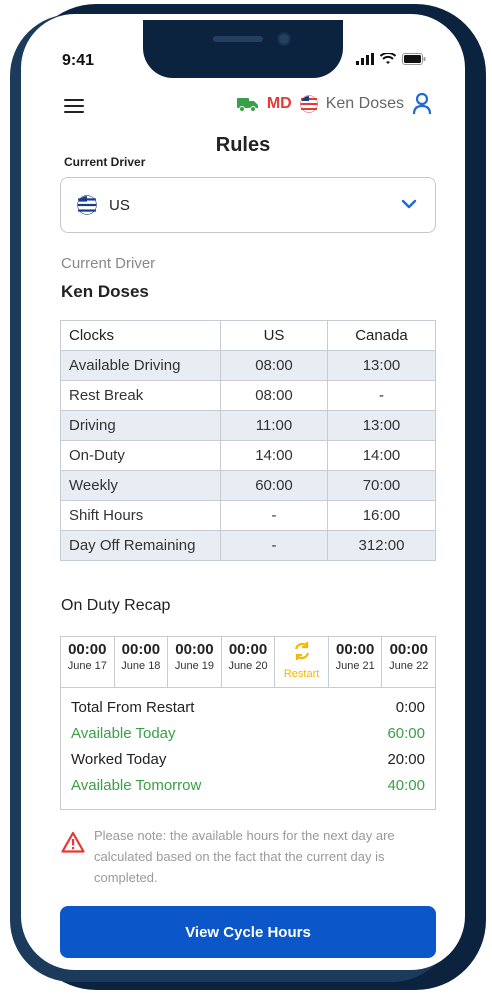 Image resolution: width=492 pixels, height=993 pixels. What do you see at coordinates (73, 842) in the screenshot?
I see `warning-icon` at bounding box center [73, 842].